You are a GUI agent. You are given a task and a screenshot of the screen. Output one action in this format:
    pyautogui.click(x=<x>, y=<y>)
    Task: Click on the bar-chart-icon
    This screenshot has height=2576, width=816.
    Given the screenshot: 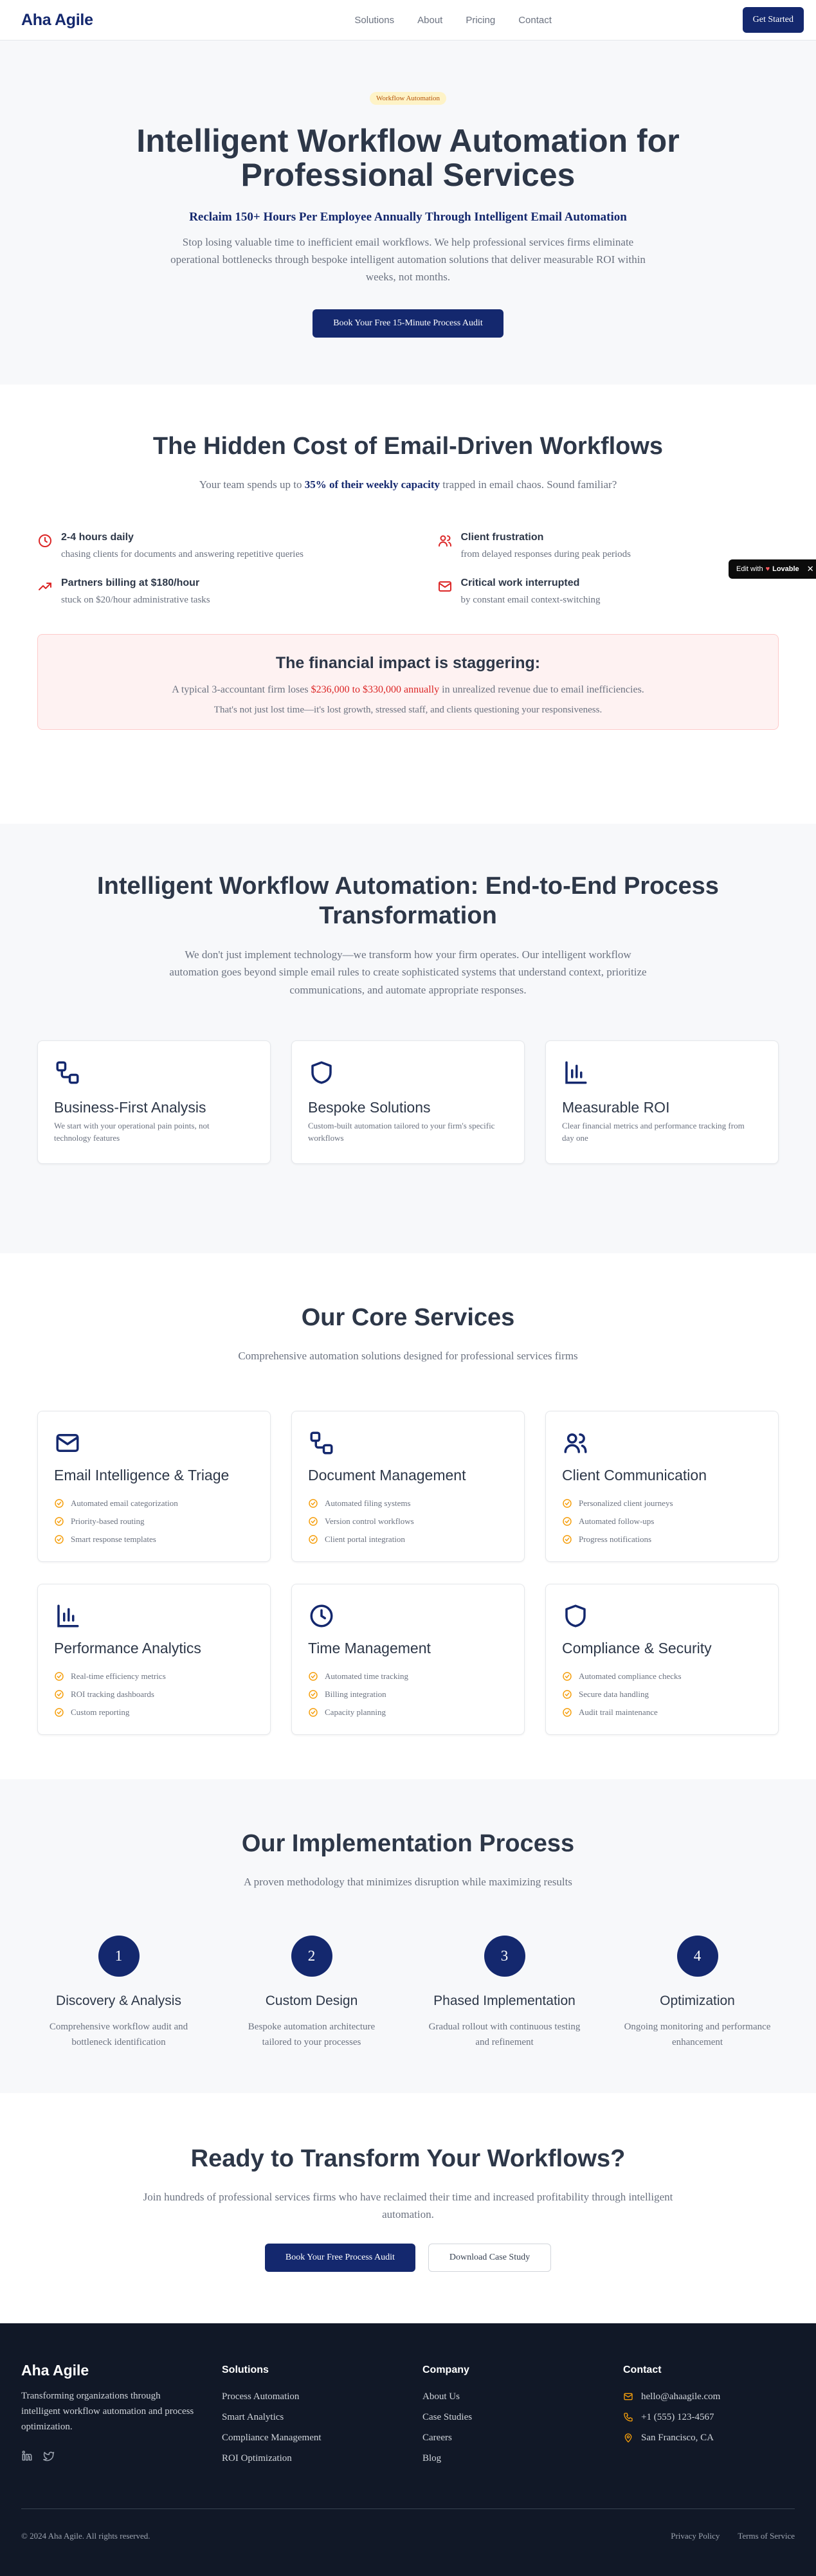 What is the action you would take?
    pyautogui.click(x=576, y=1072)
    